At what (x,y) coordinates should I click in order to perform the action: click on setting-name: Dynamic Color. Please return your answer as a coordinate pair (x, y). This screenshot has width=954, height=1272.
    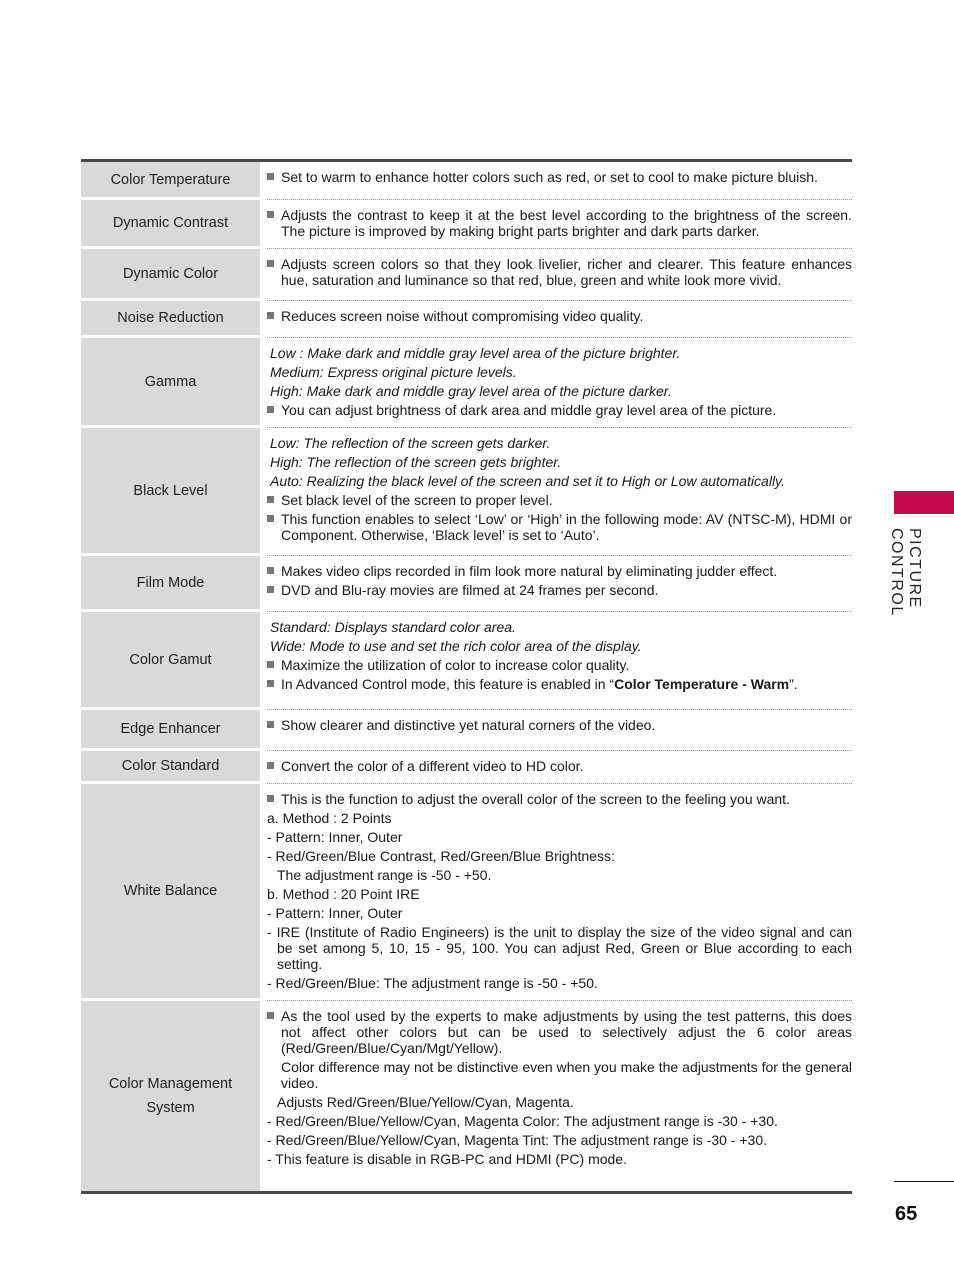
    Looking at the image, I should click on (170, 275).